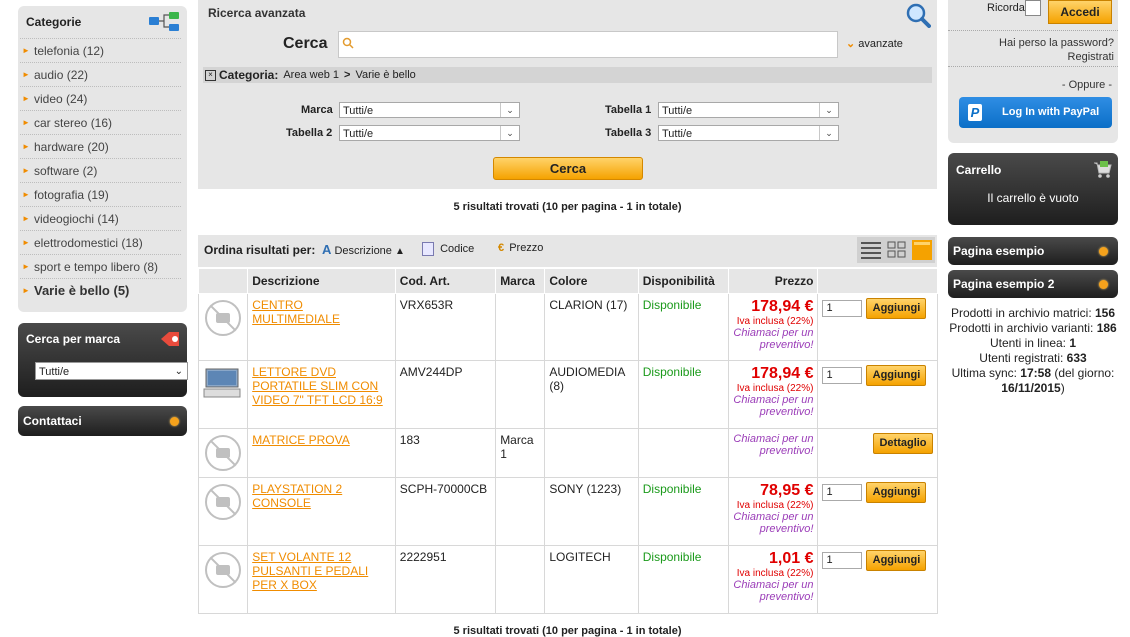 Image resolution: width=1130 pixels, height=637 pixels. What do you see at coordinates (111, 371) in the screenshot?
I see `brand-select: Tutti/e ⌄` at bounding box center [111, 371].